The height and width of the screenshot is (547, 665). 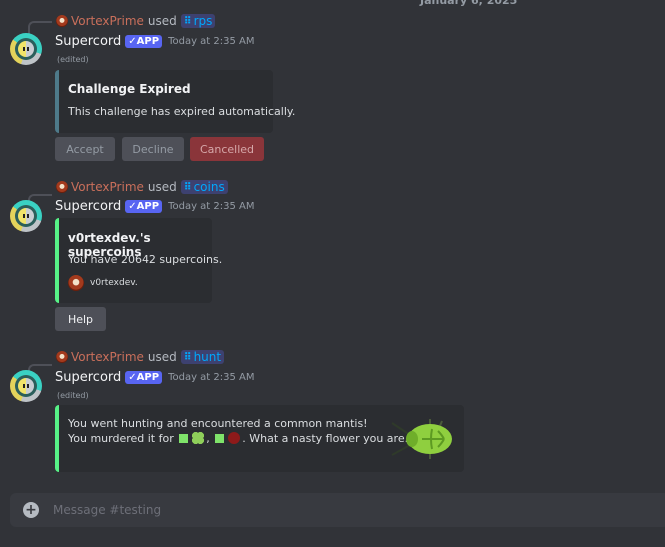 I want to click on command-name: hunt, so click(x=207, y=357).